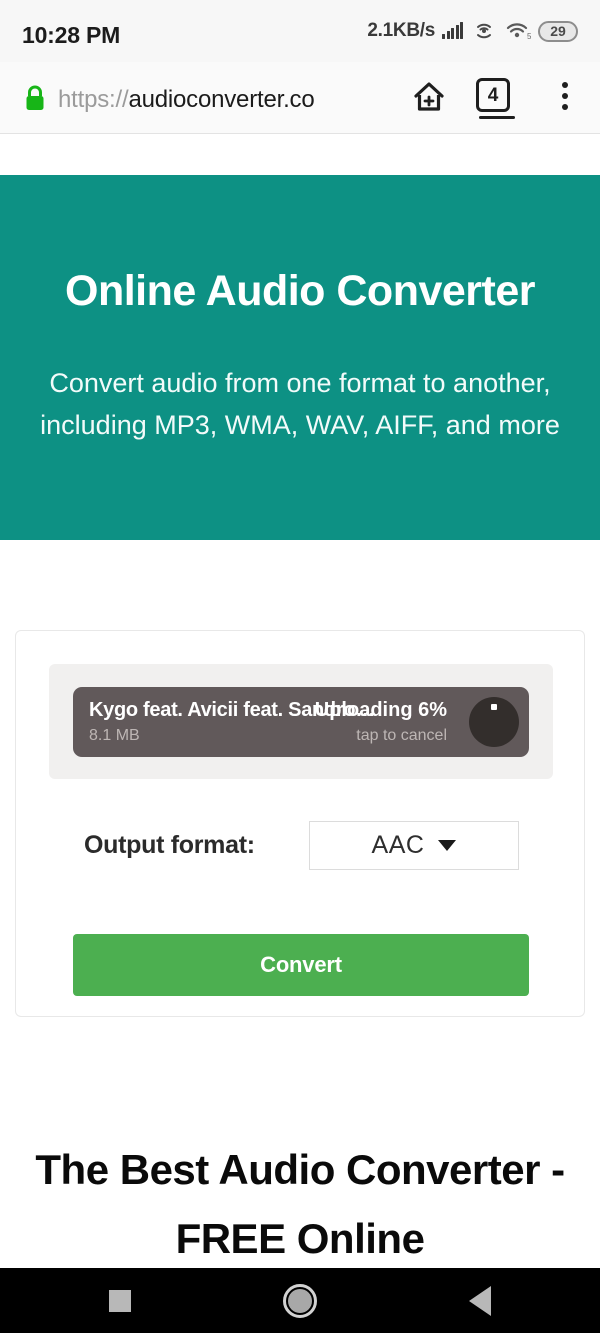  What do you see at coordinates (300, 291) in the screenshot?
I see `page-title: Online Audio Converter` at bounding box center [300, 291].